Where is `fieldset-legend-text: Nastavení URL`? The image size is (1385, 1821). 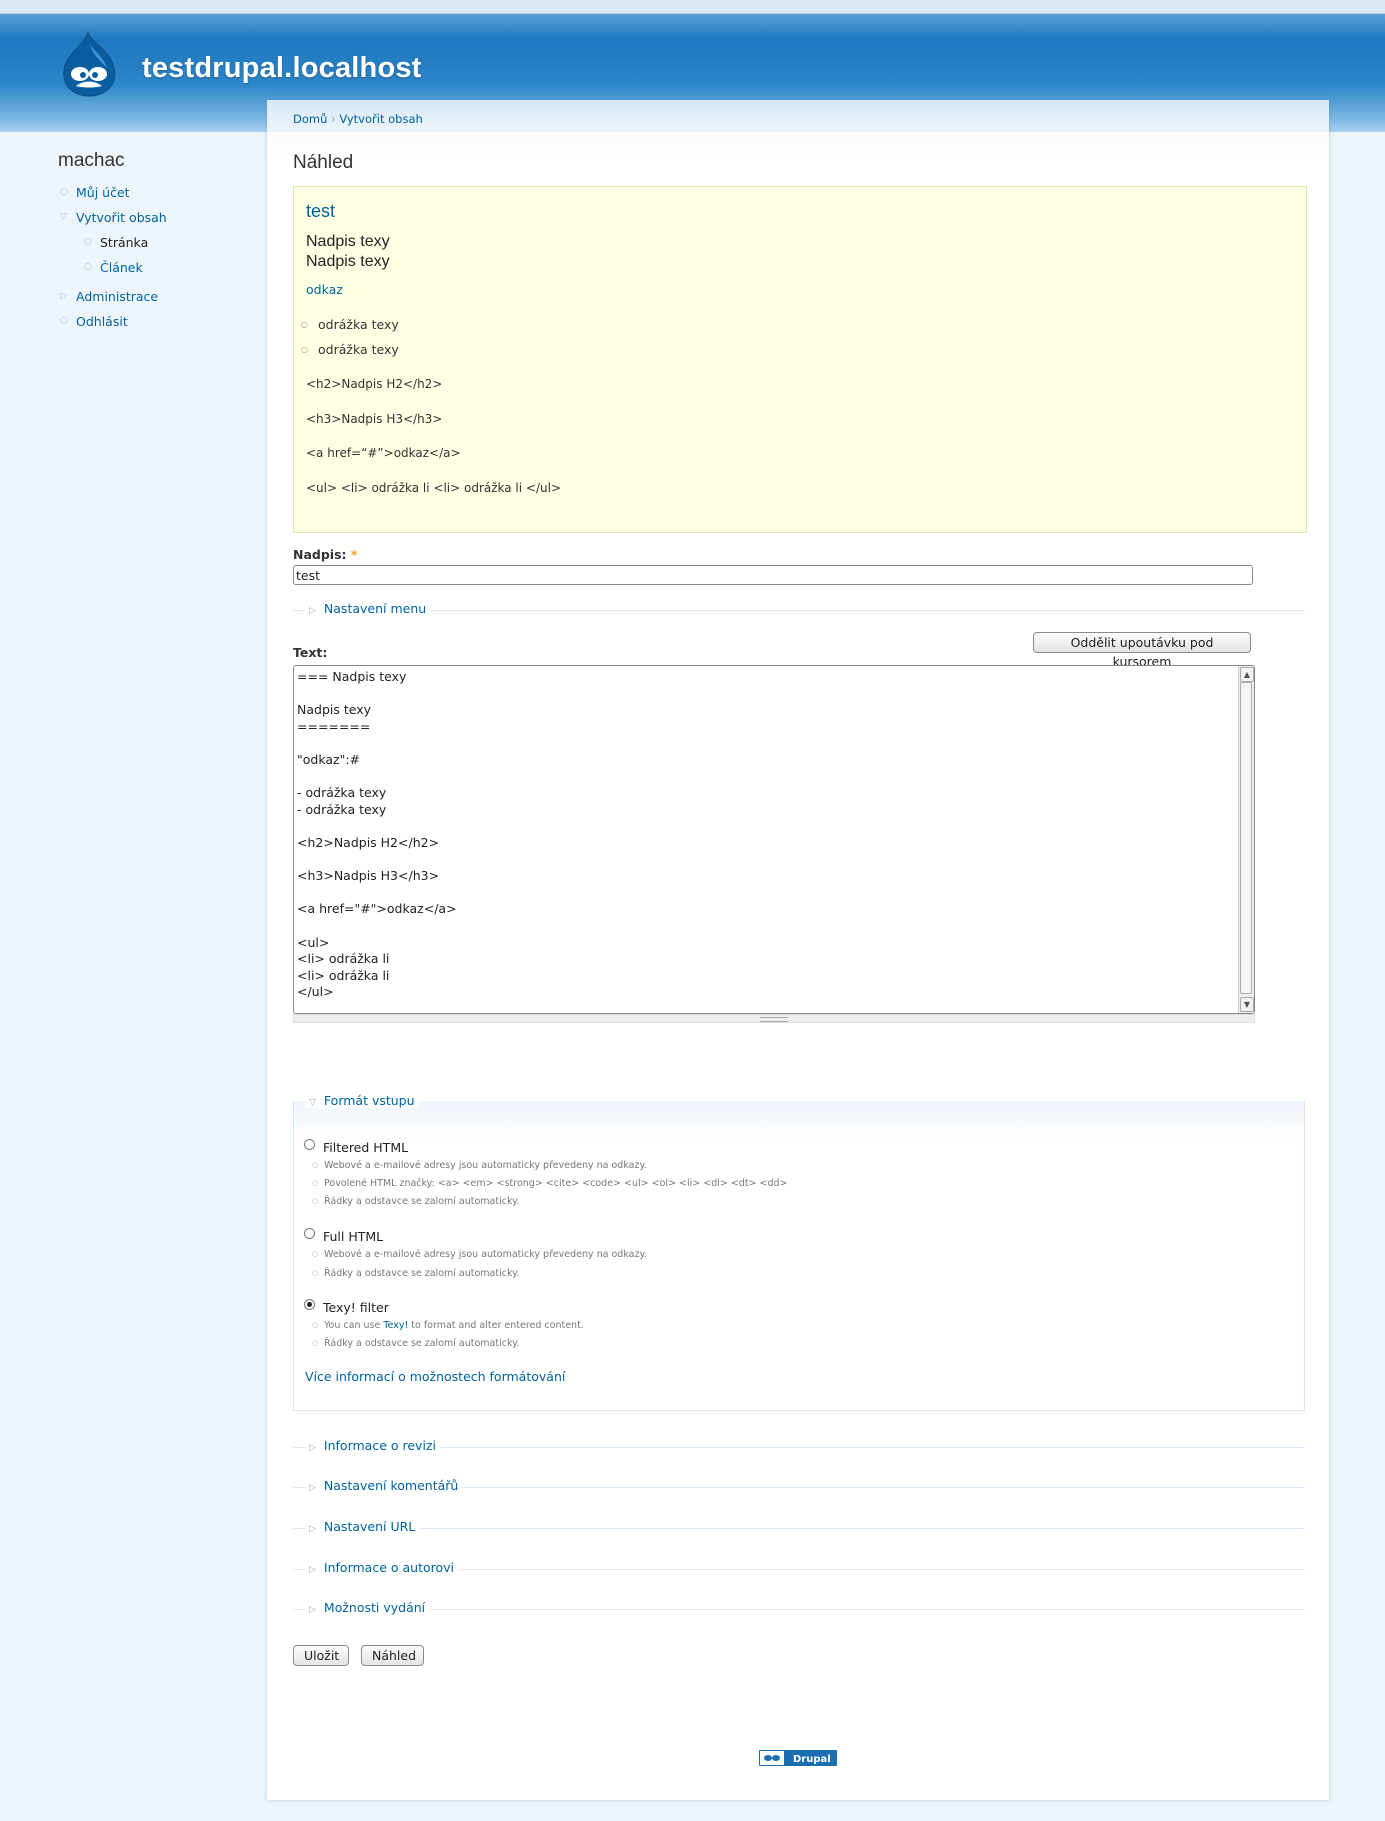
fieldset-legend-text: Nastavení URL is located at coordinates (369, 1526).